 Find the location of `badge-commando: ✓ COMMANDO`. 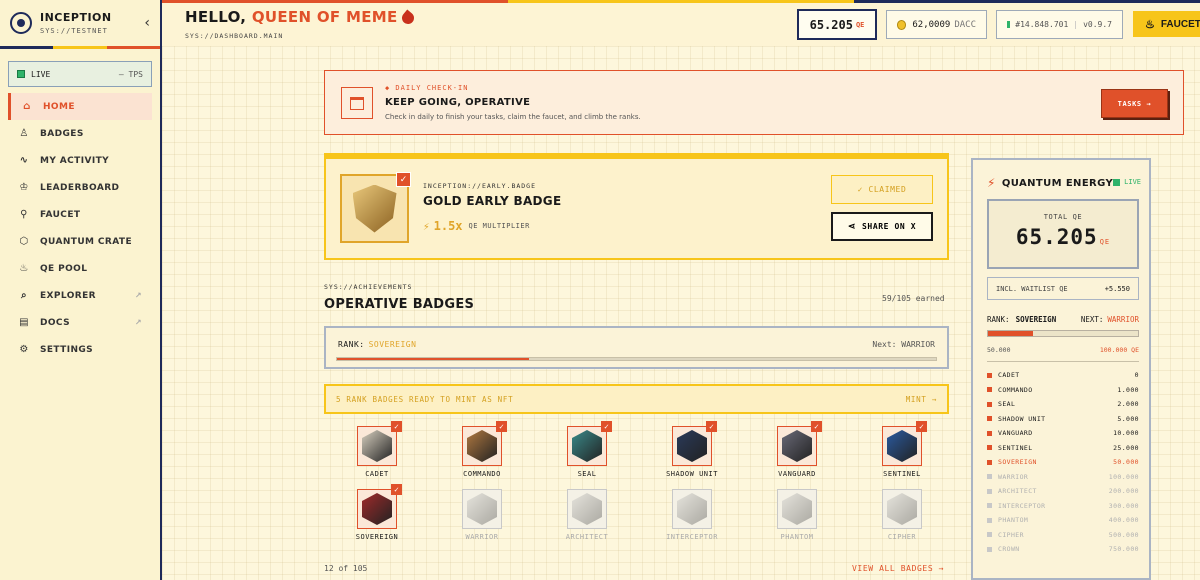

badge-commando: ✓ COMMANDO is located at coordinates (482, 449).